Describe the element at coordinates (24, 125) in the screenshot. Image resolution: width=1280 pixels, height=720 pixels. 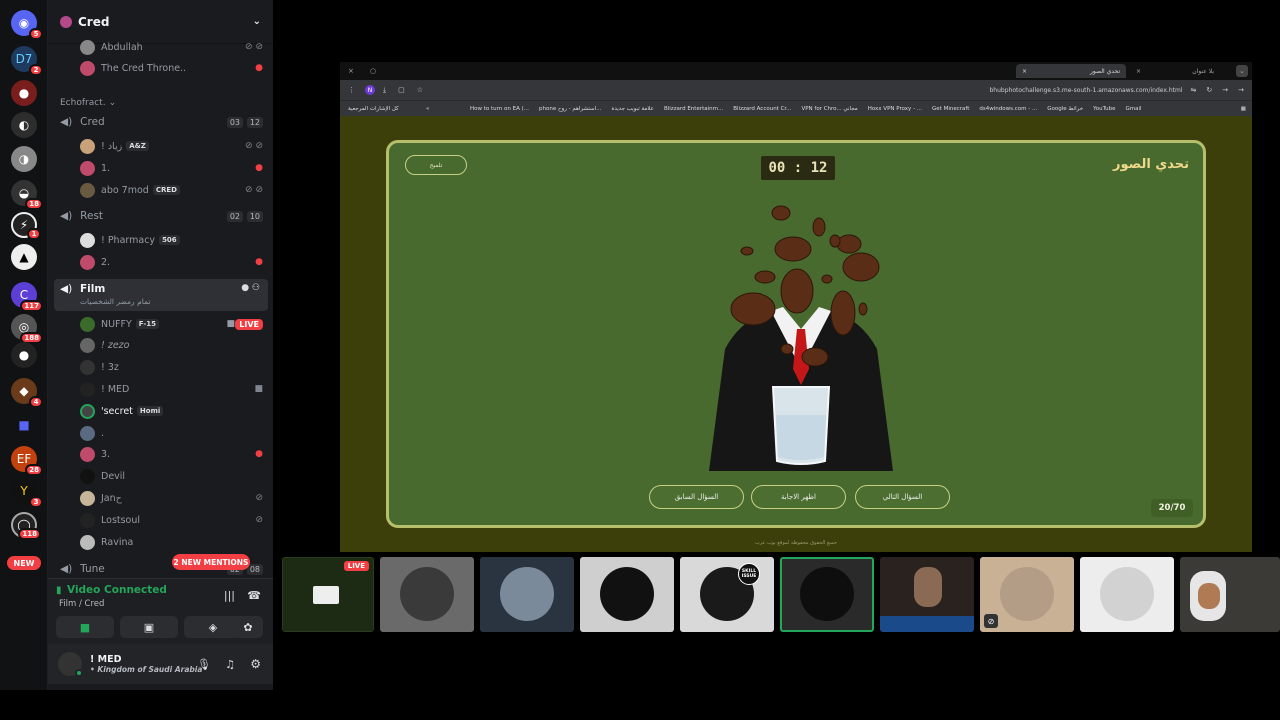
I see `server-icon: ◐` at that location.